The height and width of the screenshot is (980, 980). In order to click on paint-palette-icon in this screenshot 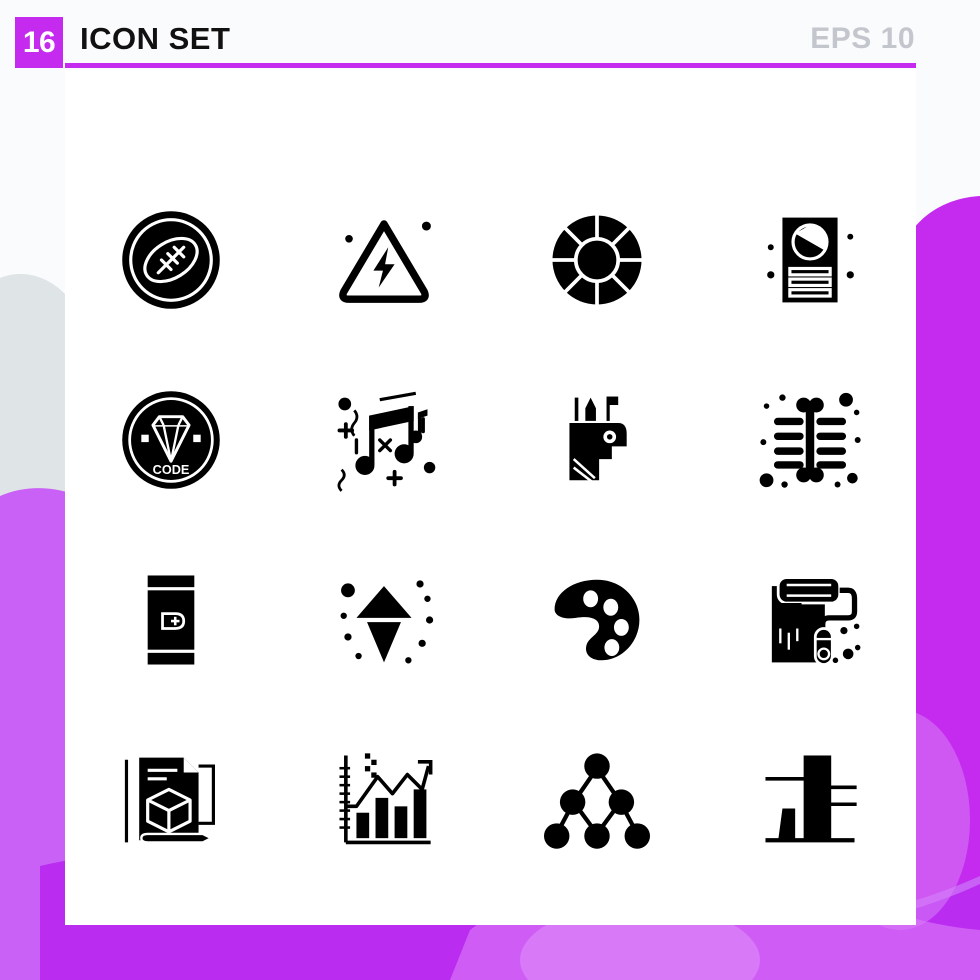, I will do `click(597, 620)`.